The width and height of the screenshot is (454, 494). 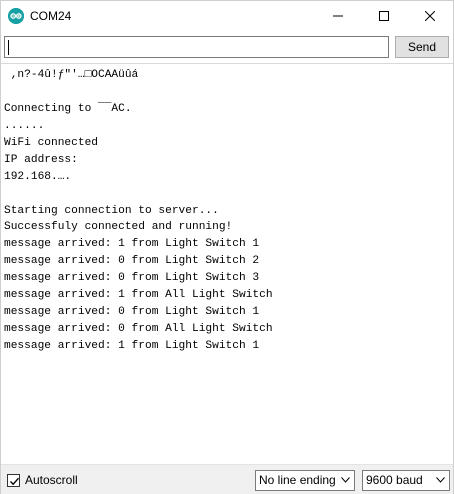 What do you see at coordinates (132, 312) in the screenshot?
I see `output-line: message arrived: 0 from Light Switch 1` at bounding box center [132, 312].